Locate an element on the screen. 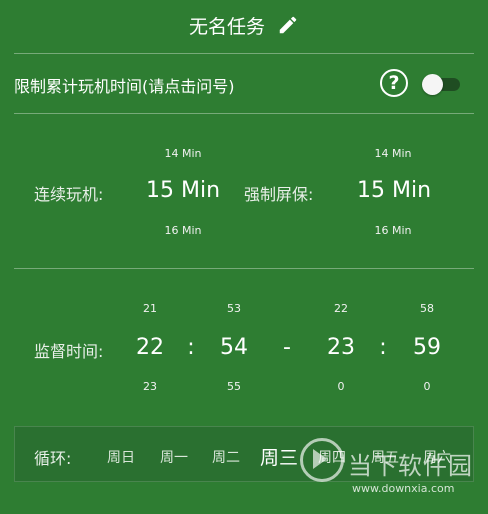 This screenshot has height=514, width=488. limit-toggle-knob is located at coordinates (432, 84).